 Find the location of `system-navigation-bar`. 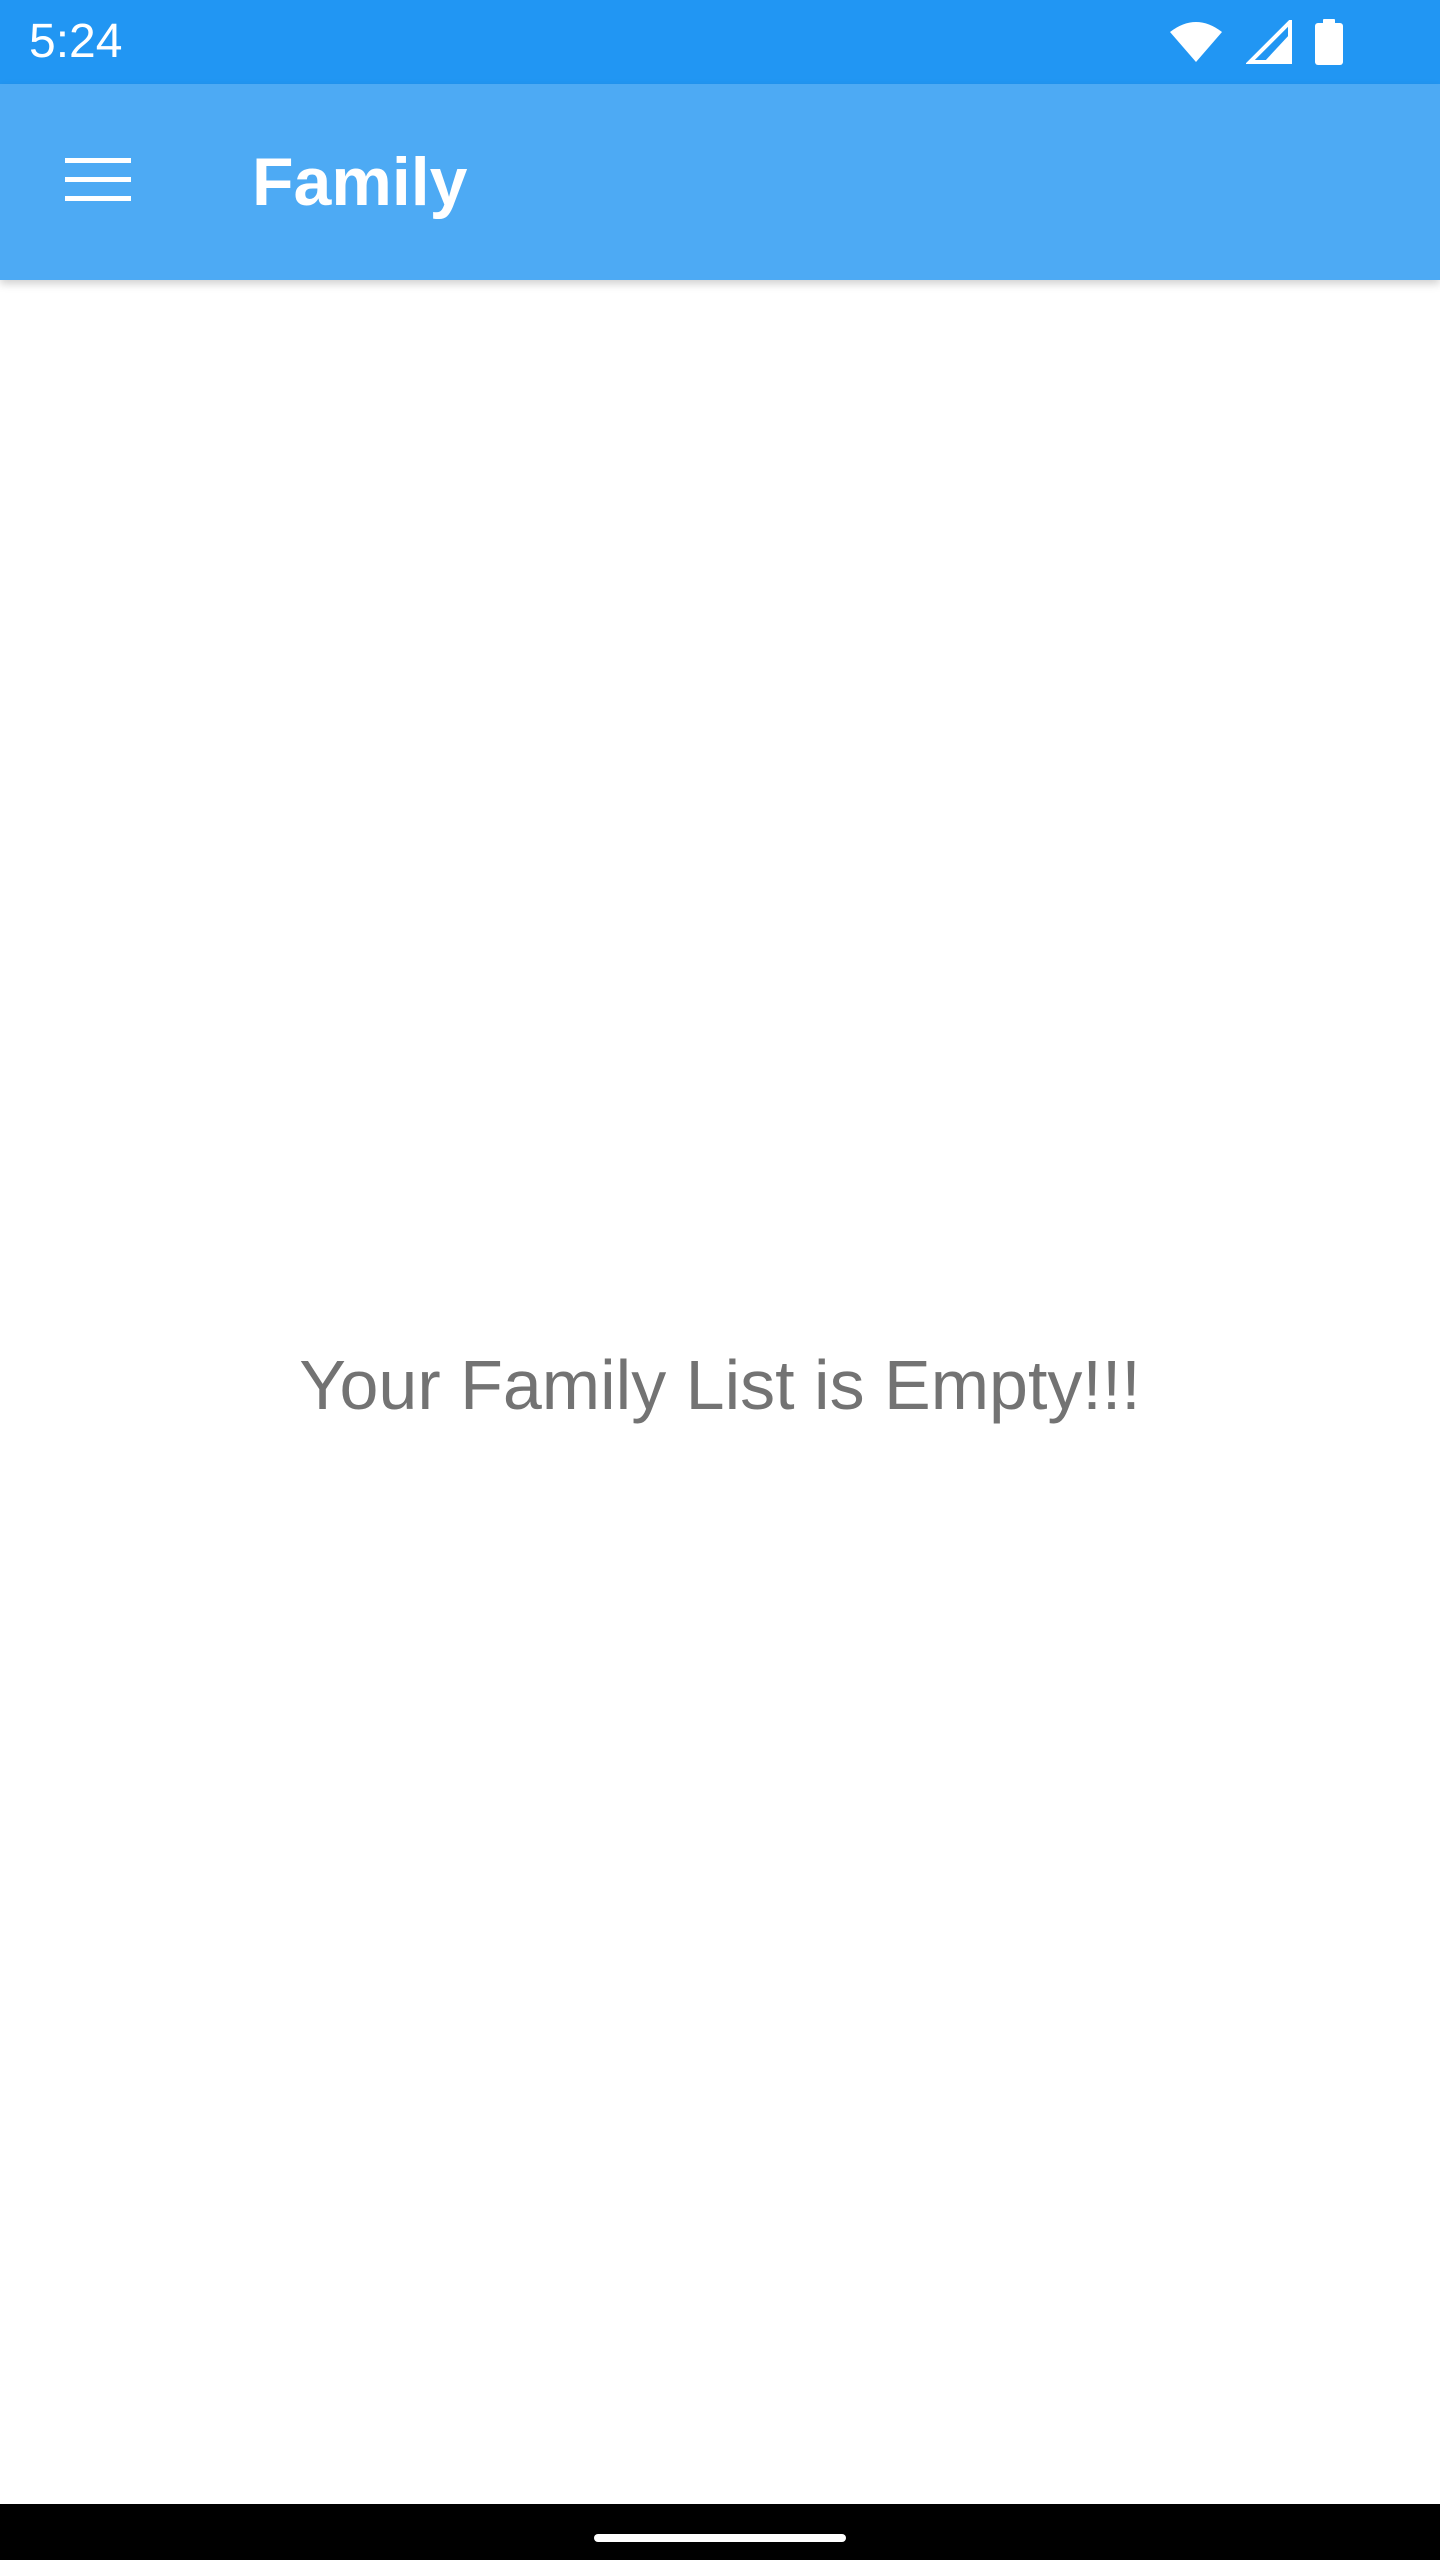

system-navigation-bar is located at coordinates (720, 2532).